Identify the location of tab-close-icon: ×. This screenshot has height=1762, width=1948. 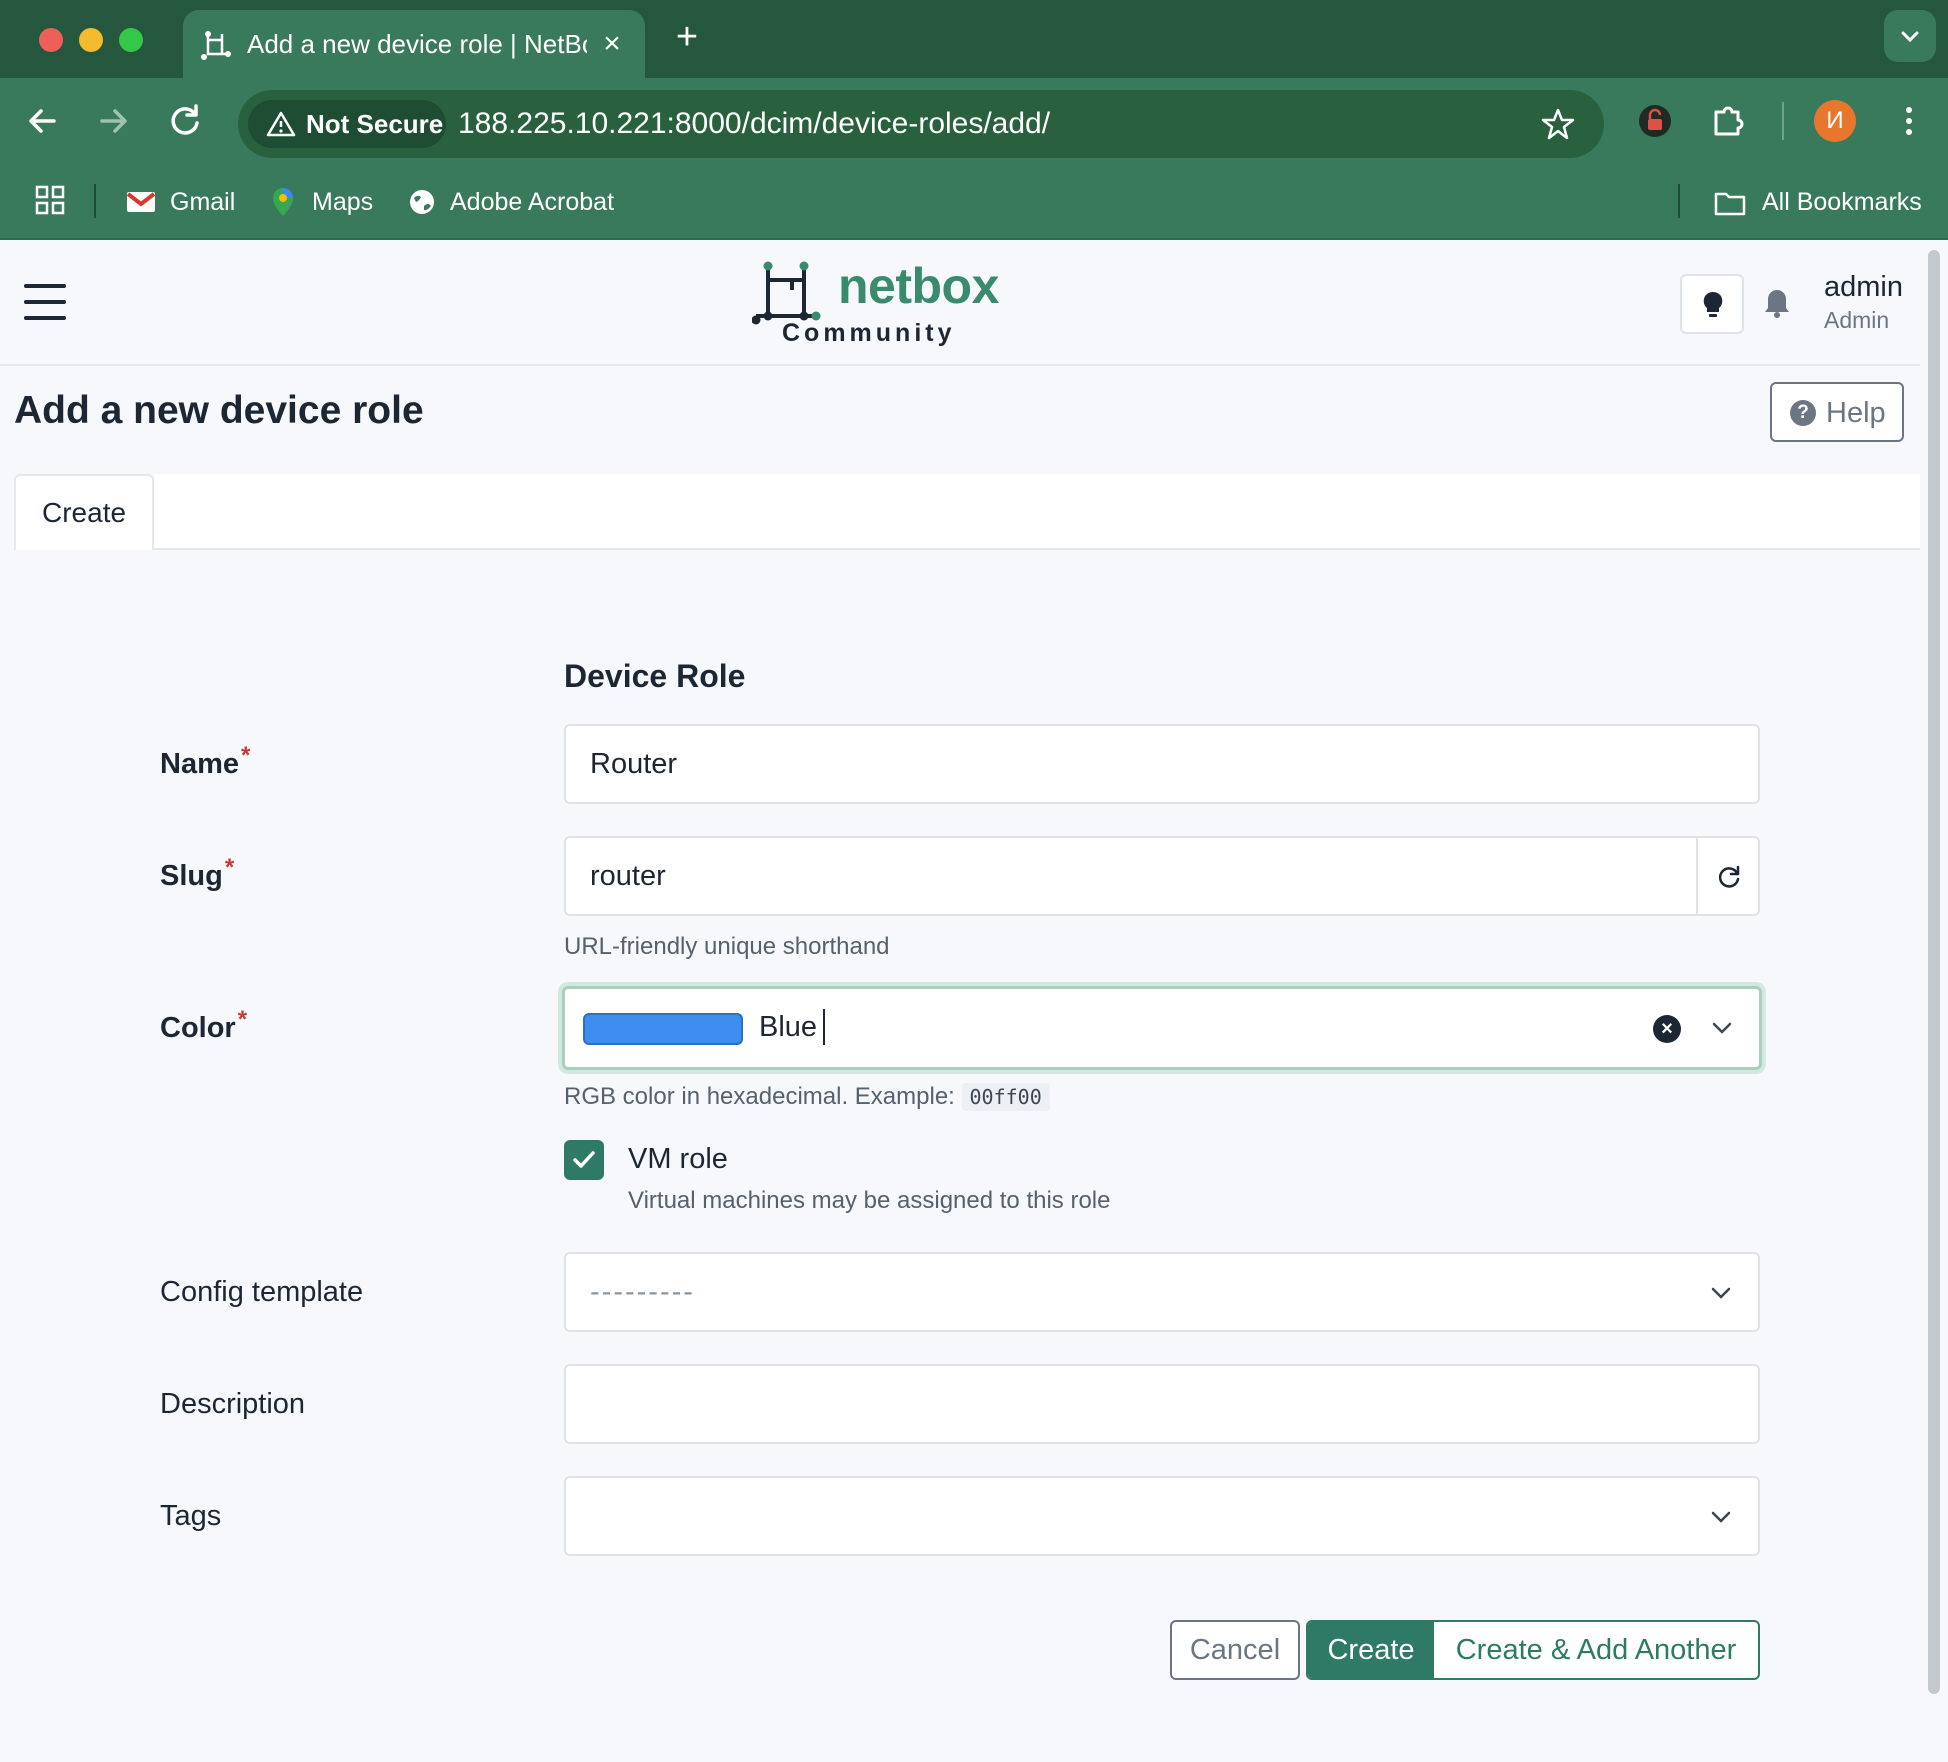
(612, 44).